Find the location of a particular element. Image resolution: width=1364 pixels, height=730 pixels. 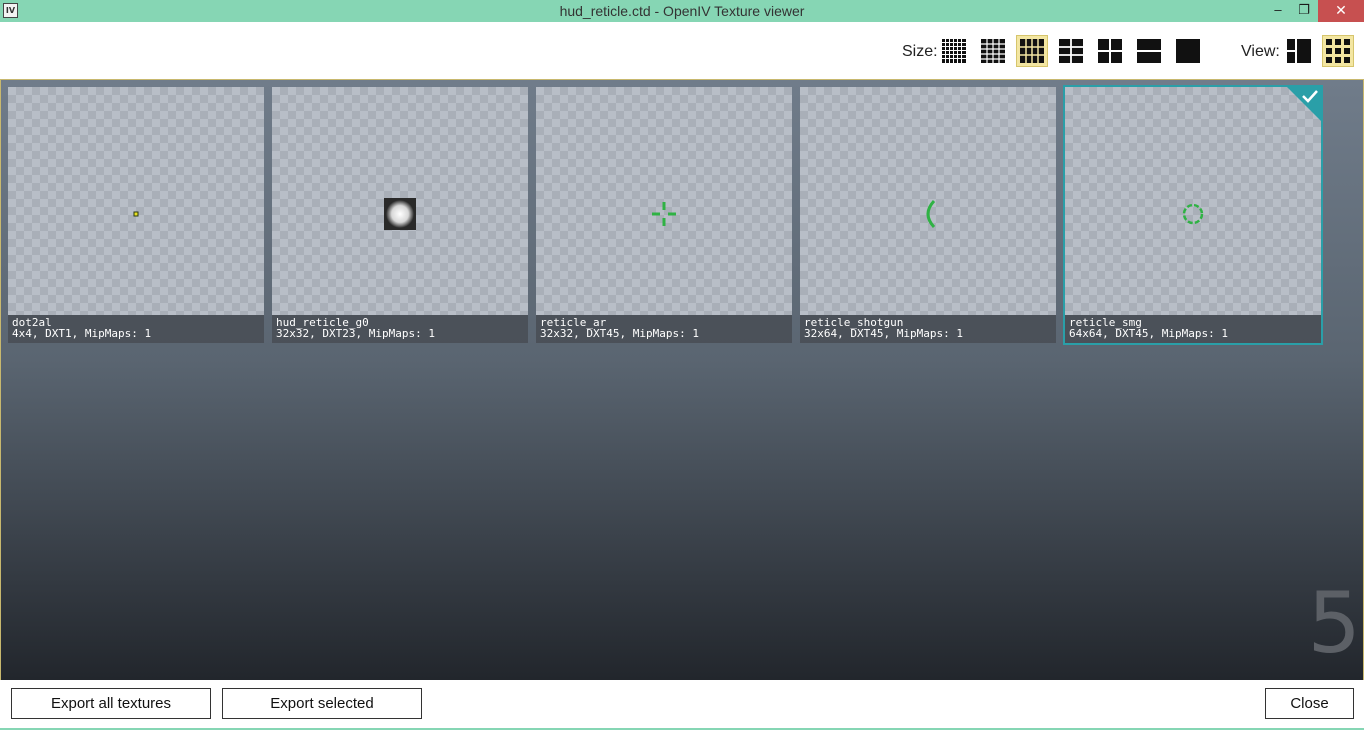

size-label: Size: is located at coordinates (920, 51).